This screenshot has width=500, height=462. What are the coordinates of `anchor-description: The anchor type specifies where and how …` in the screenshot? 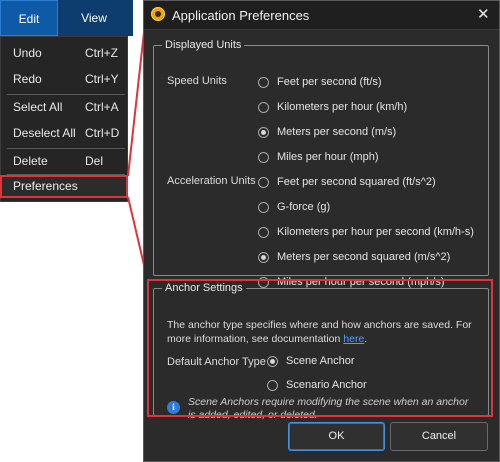 It's located at (323, 332).